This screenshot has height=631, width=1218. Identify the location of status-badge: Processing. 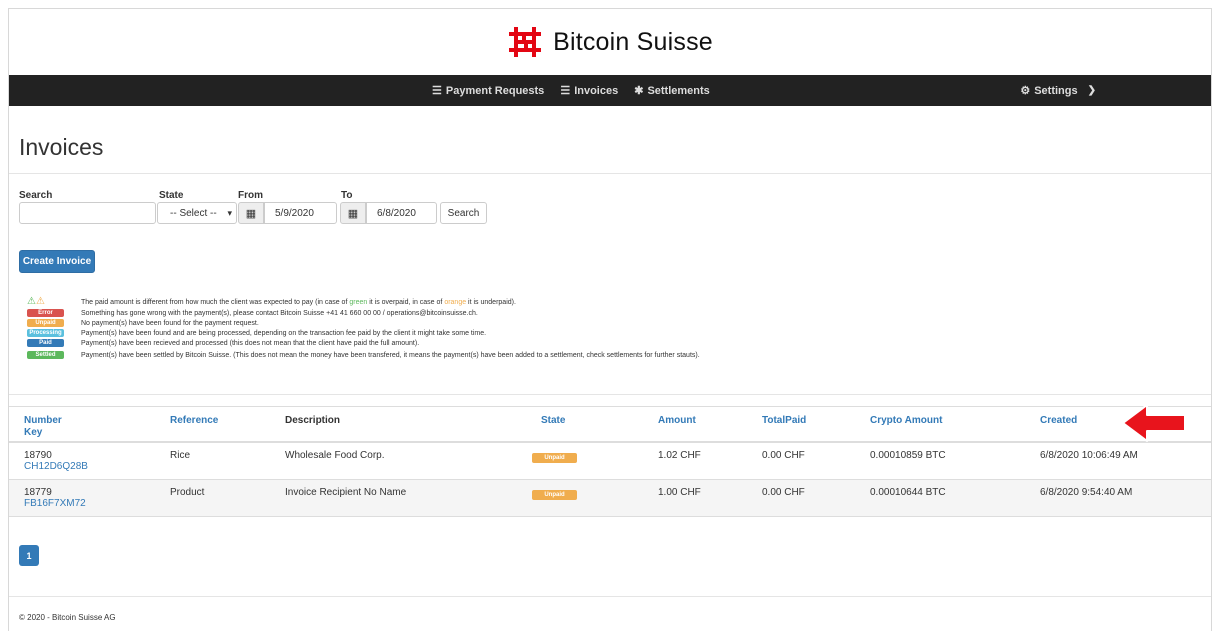
(45, 333).